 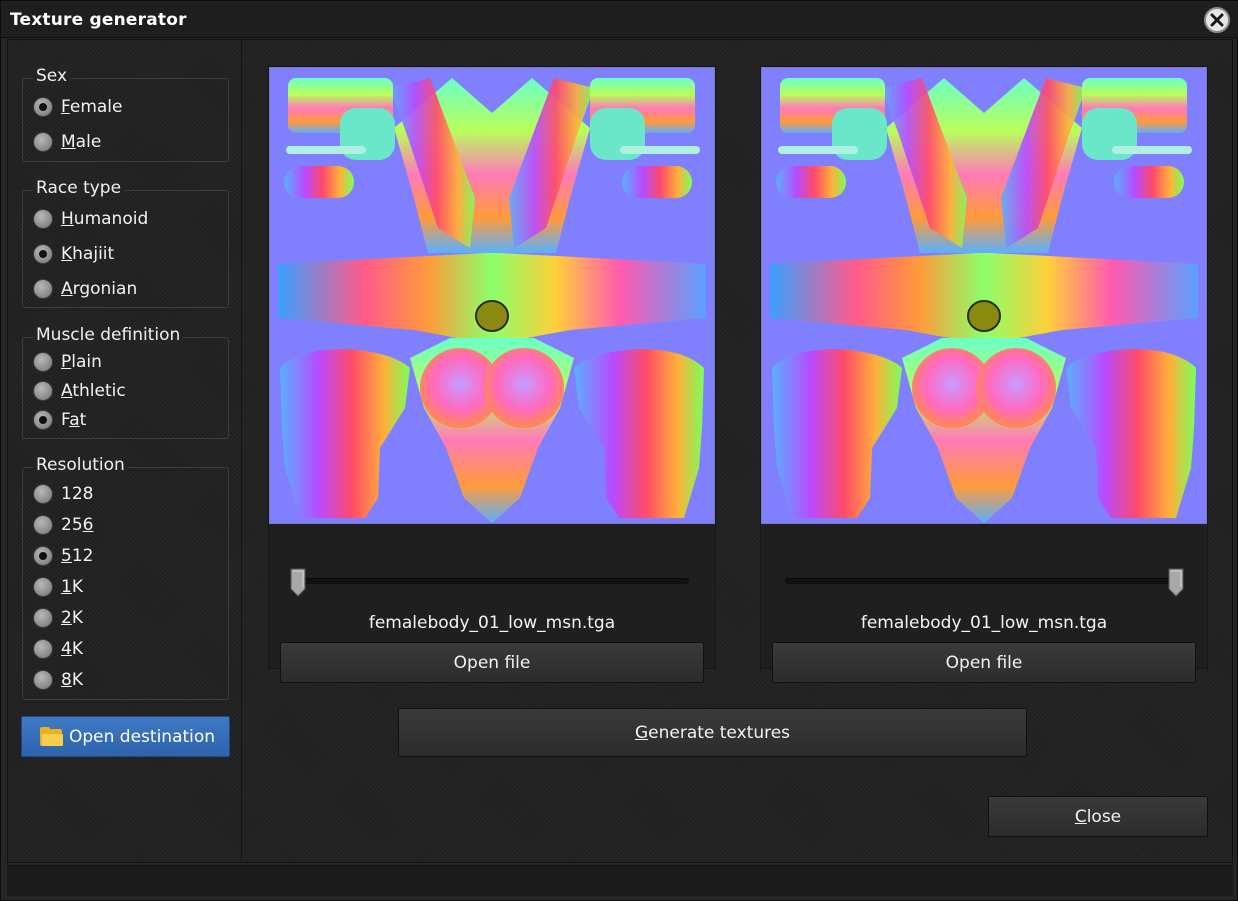 What do you see at coordinates (105, 219) in the screenshot?
I see `radio-label: Humanoid` at bounding box center [105, 219].